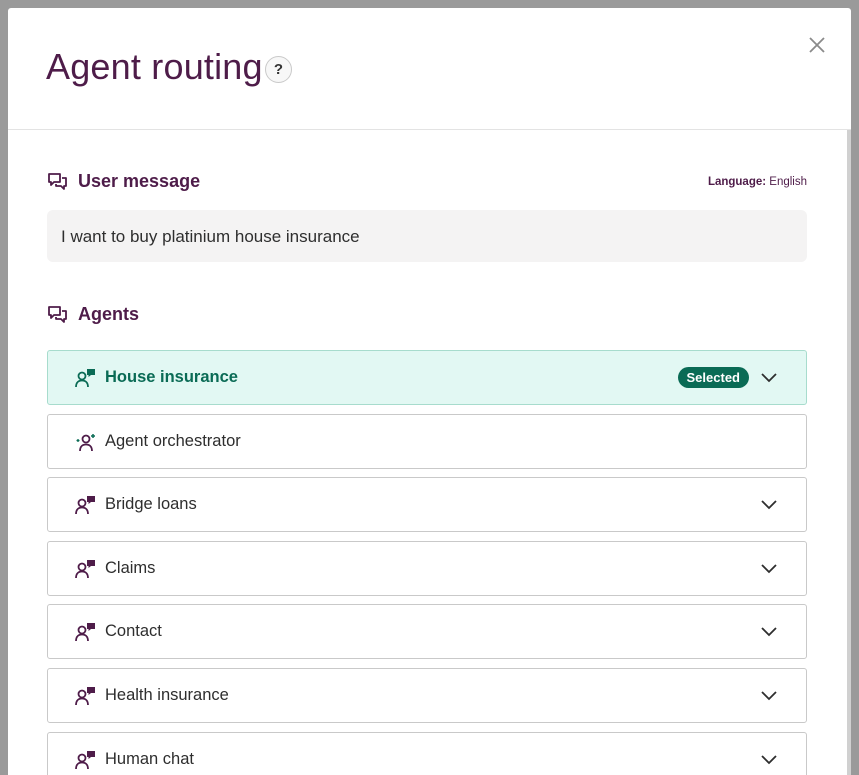 This screenshot has width=859, height=775. I want to click on agent-item-label: Human chat, so click(149, 759).